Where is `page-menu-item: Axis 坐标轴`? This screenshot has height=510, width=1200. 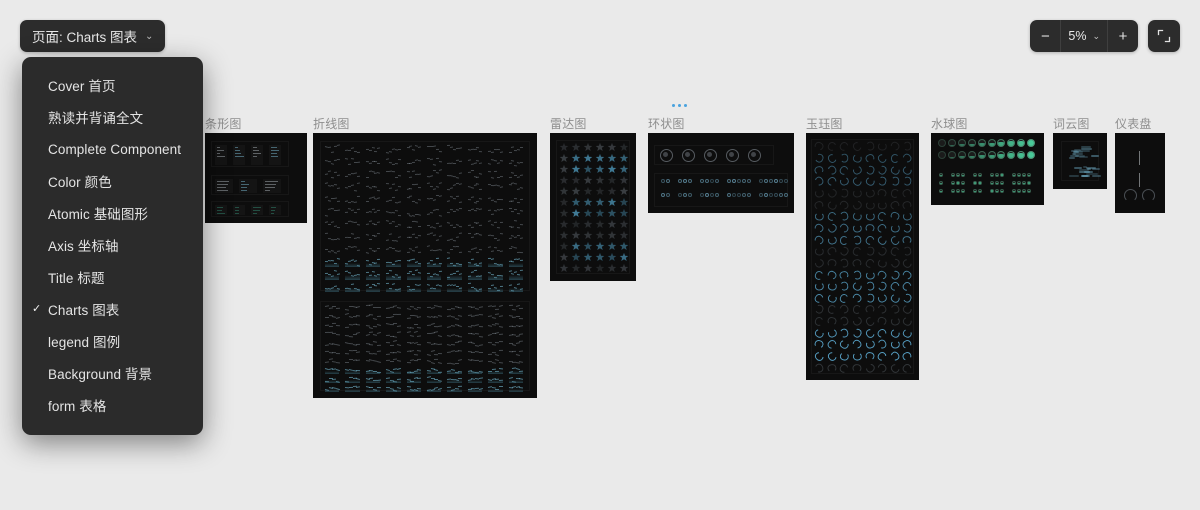
page-menu-item: Axis 坐标轴 is located at coordinates (112, 245).